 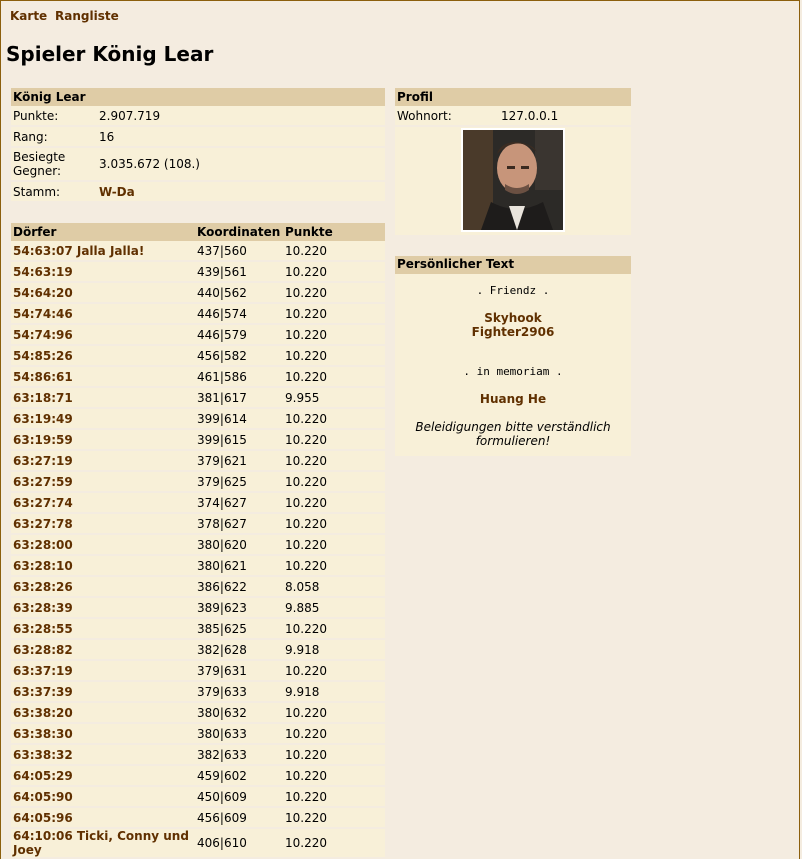 I want to click on village-link: 63:28:00, so click(x=43, y=545).